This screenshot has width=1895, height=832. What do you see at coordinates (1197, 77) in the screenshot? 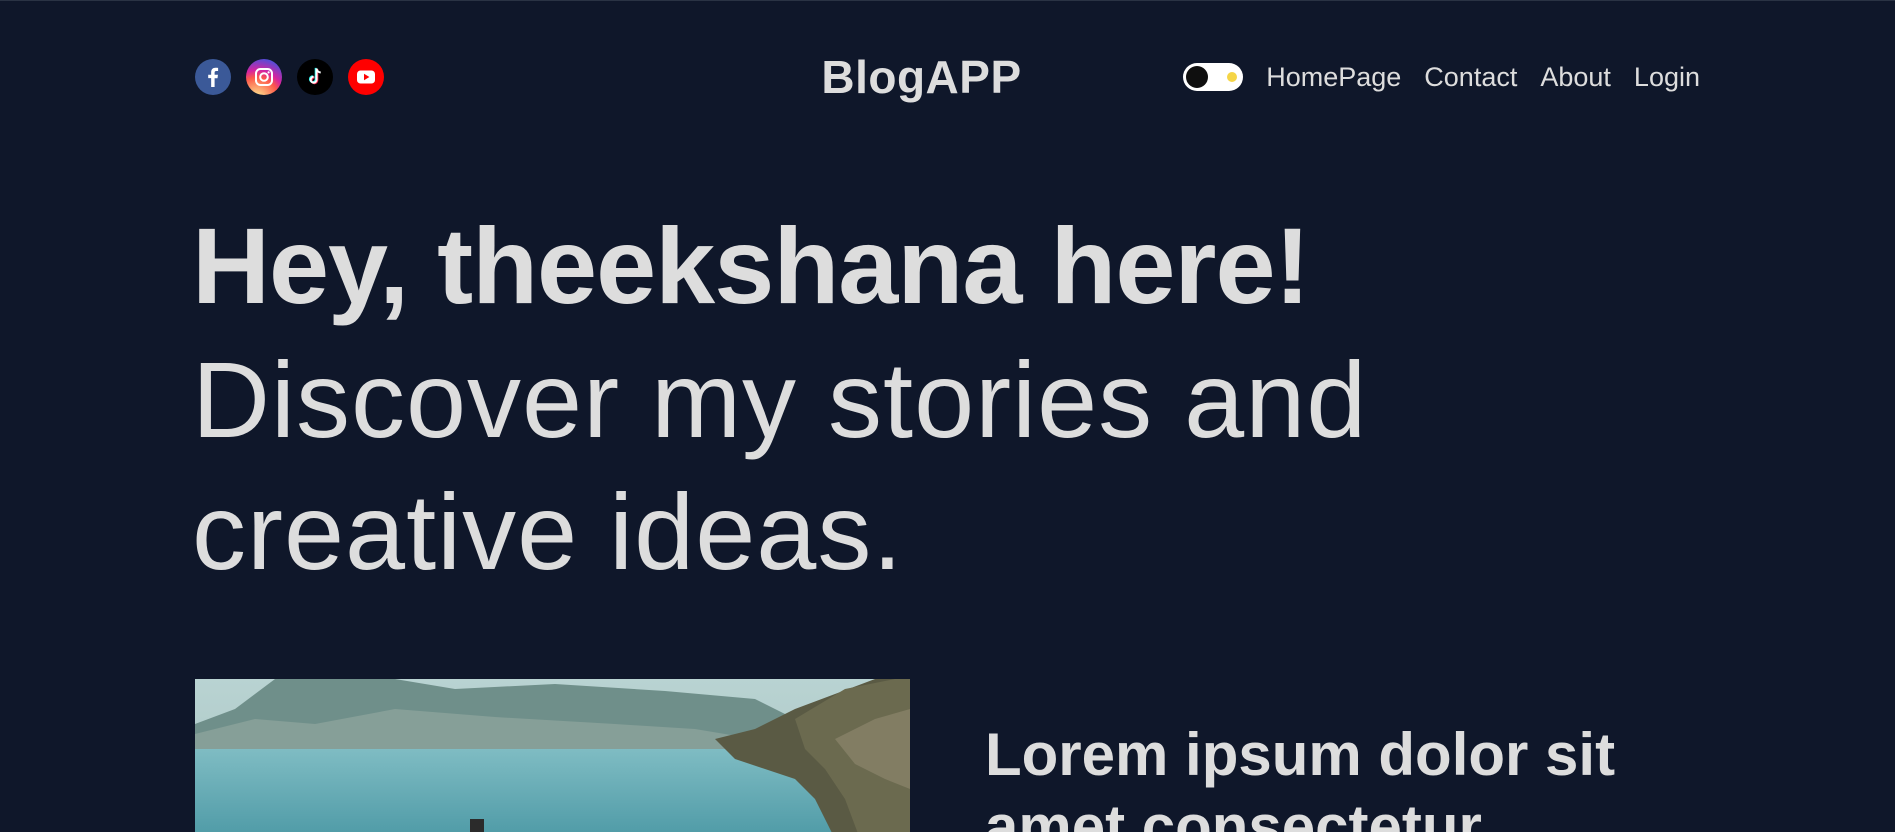
I see `toggle-knob` at bounding box center [1197, 77].